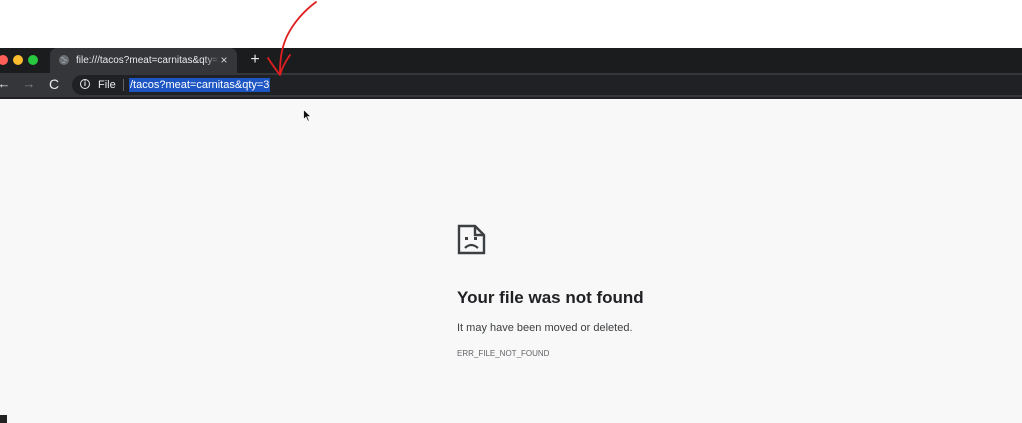 The height and width of the screenshot is (423, 1022). I want to click on address-separator, so click(123, 85).